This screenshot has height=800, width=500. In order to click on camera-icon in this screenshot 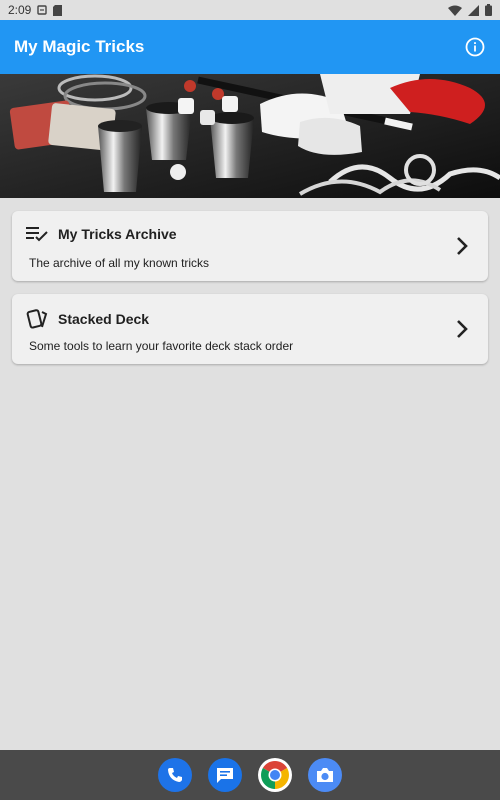, I will do `click(325, 775)`.